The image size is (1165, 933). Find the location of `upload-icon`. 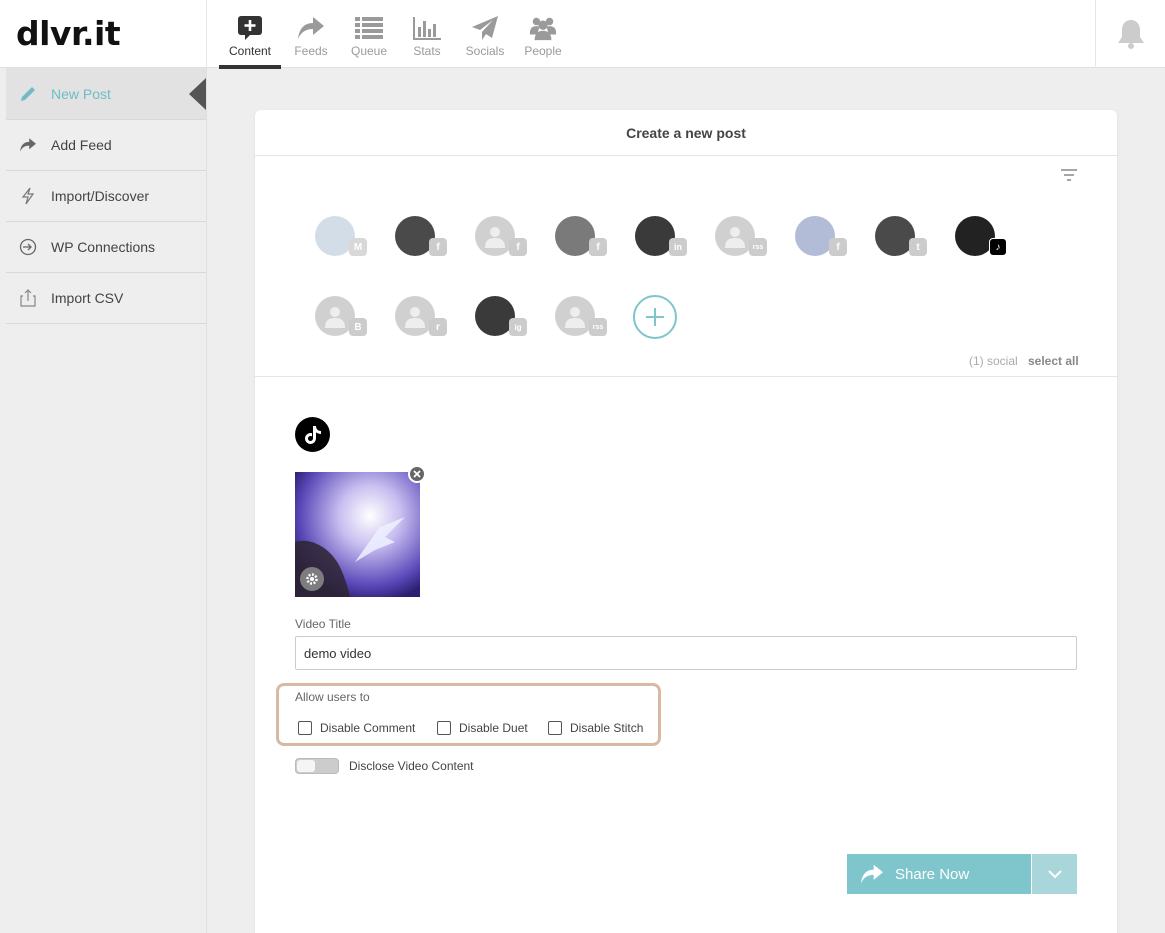

upload-icon is located at coordinates (28, 298).